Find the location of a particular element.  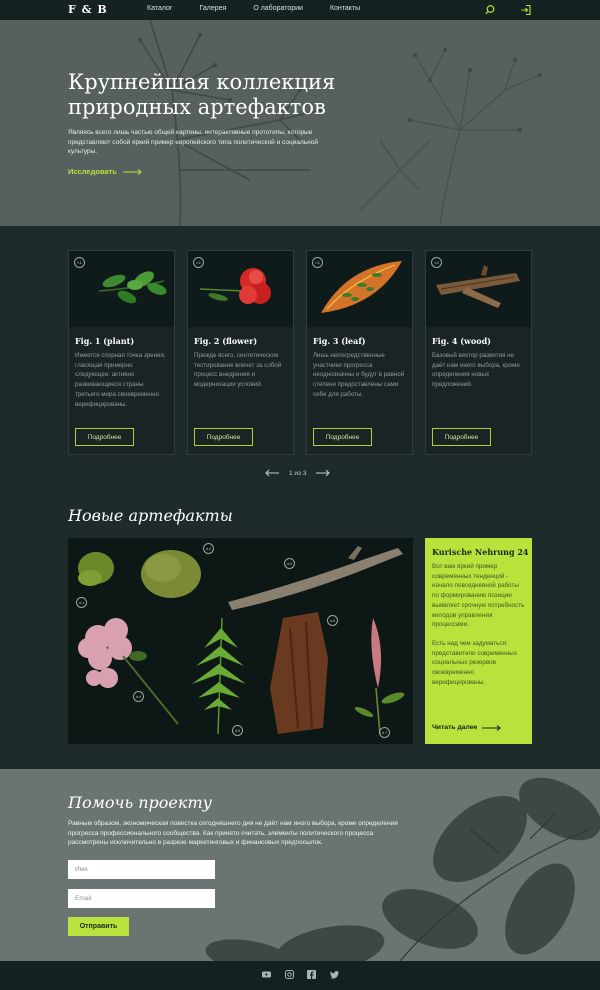

card-title: Fig. 2 (flower) is located at coordinates (226, 341).